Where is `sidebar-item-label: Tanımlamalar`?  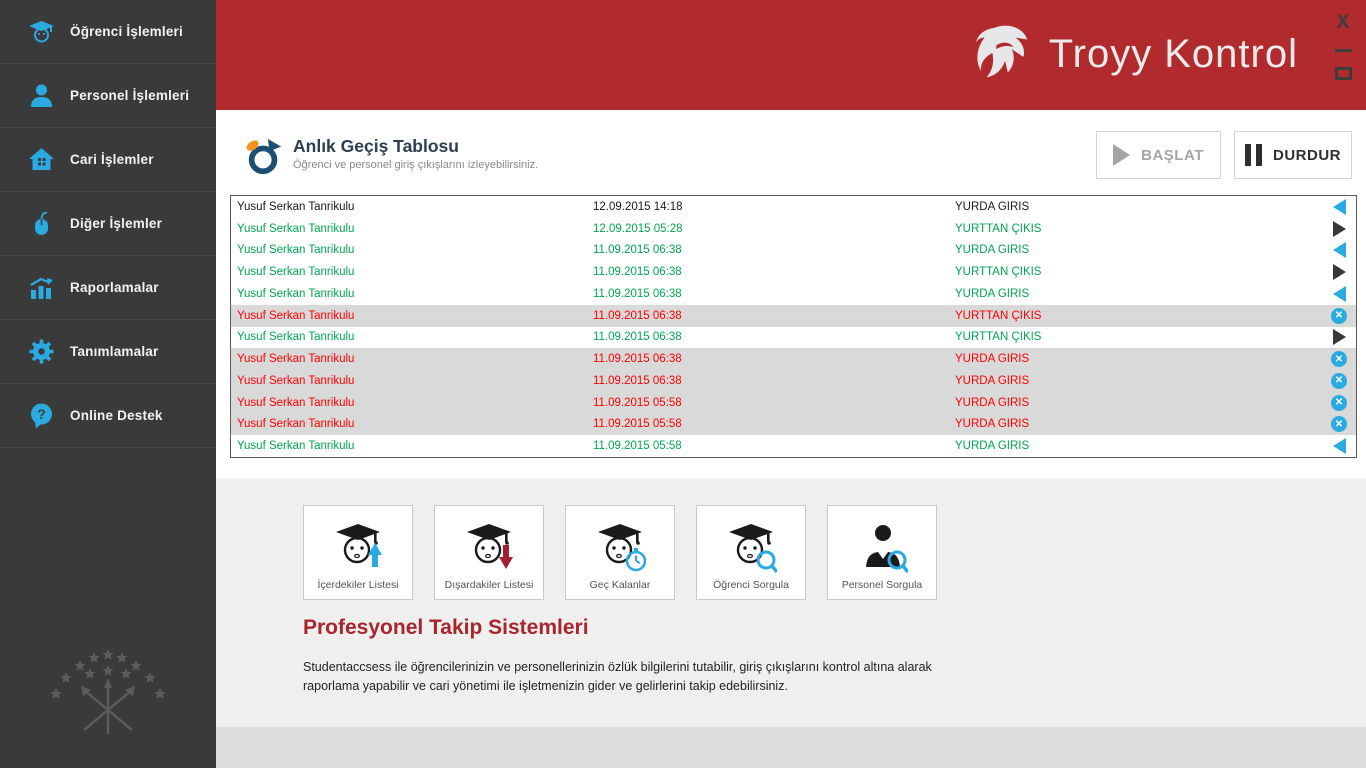 sidebar-item-label: Tanımlamalar is located at coordinates (114, 351).